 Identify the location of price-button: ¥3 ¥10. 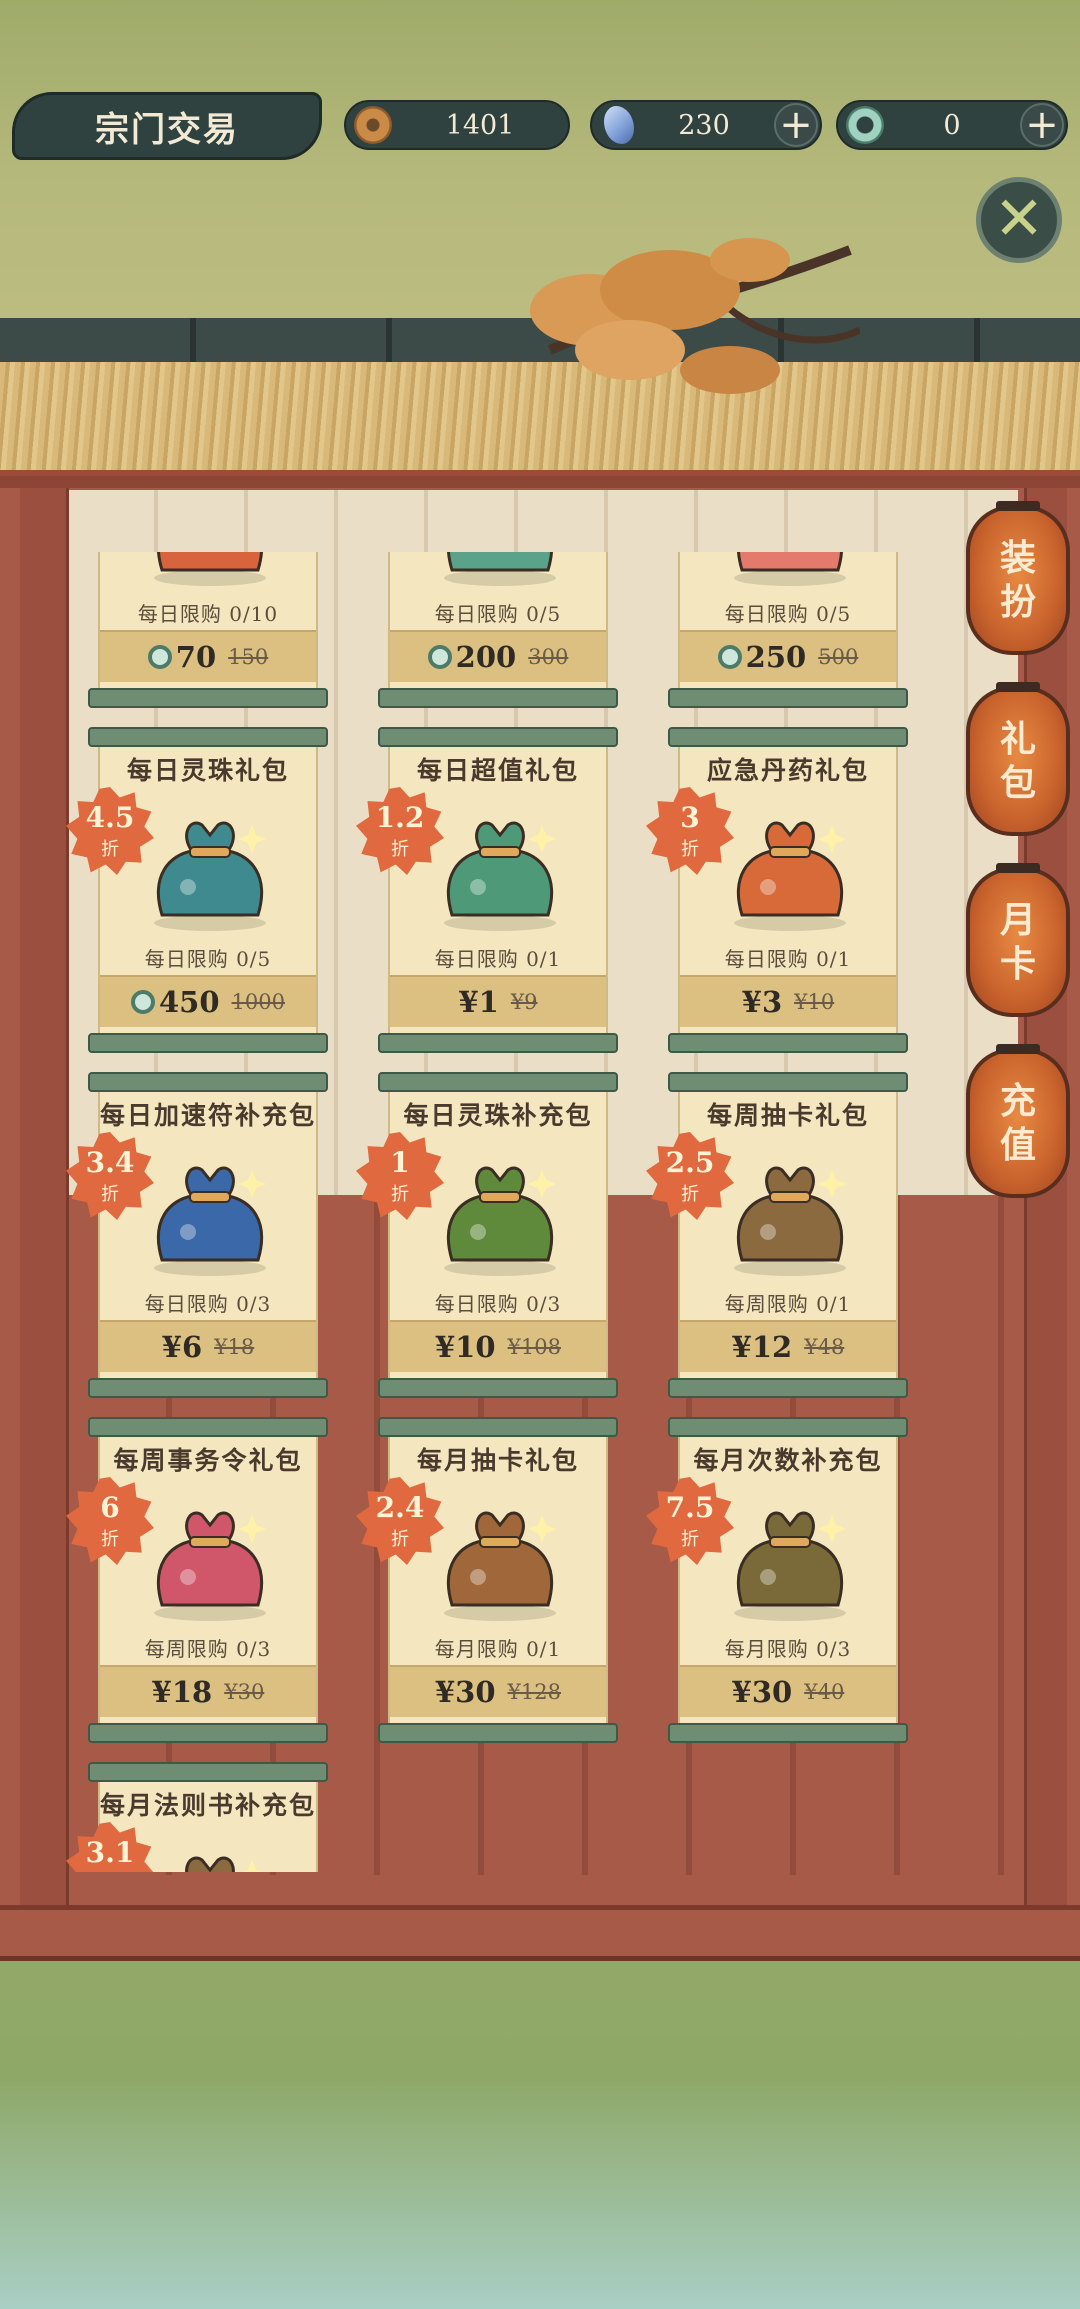
(788, 1001).